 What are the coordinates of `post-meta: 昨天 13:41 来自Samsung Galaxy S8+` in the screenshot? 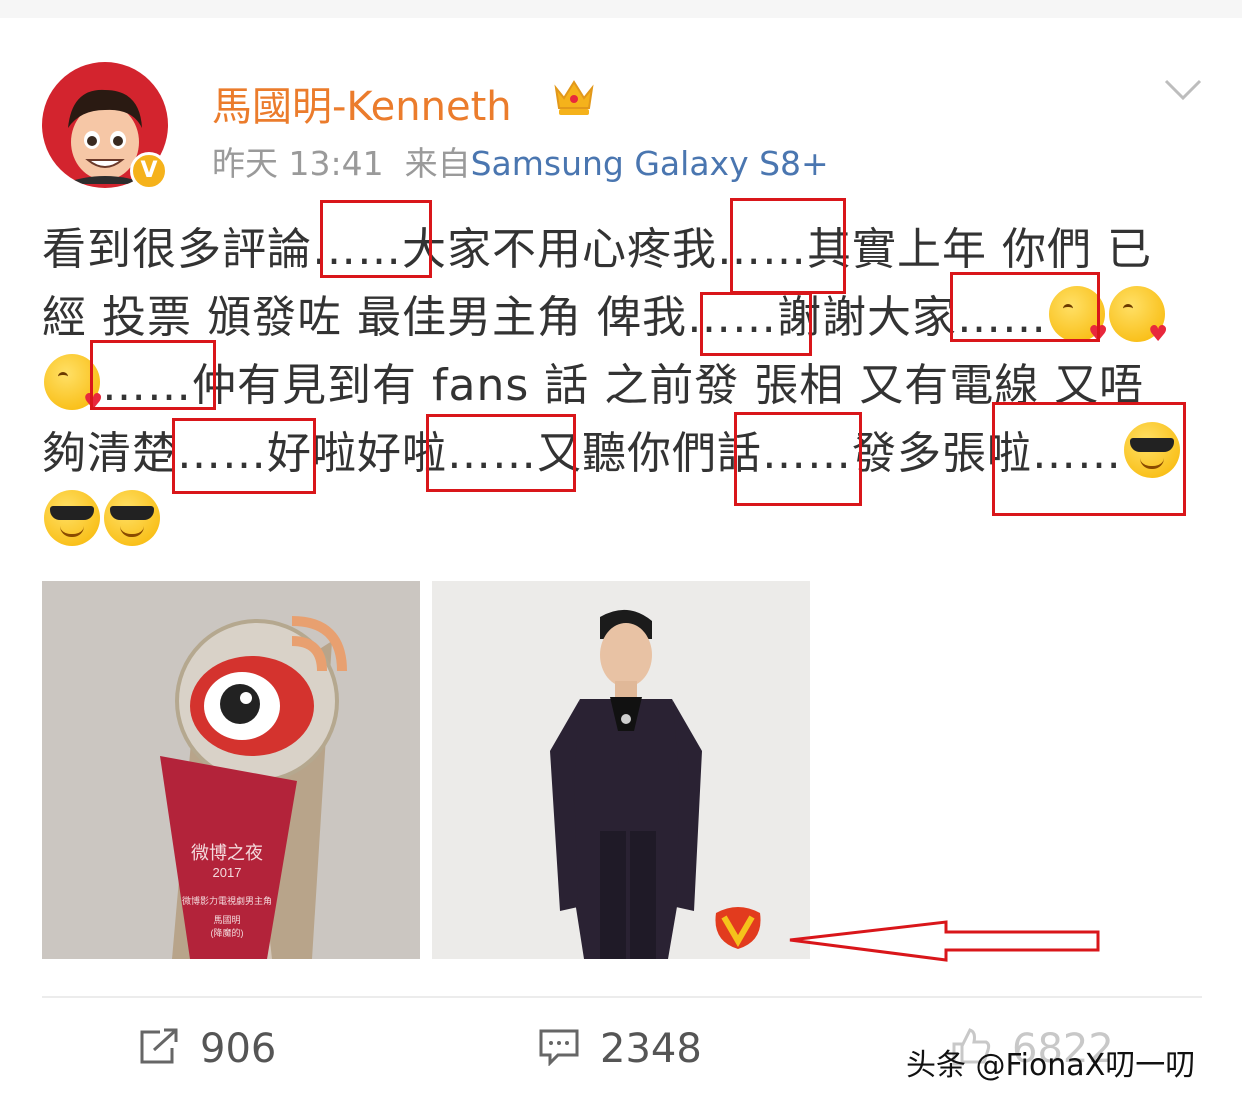 It's located at (520, 161).